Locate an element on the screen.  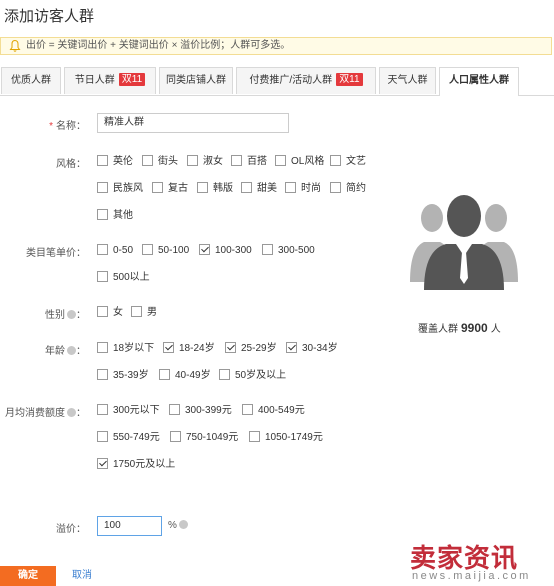
spend-option: 1050-1749元 is located at coordinates (286, 438).